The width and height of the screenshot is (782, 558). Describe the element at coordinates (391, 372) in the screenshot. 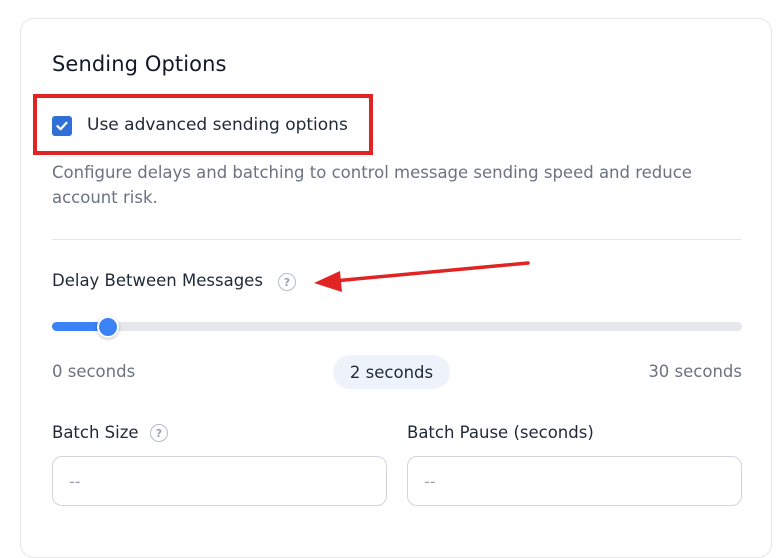

I see `delay-value-badge: 2 seconds` at that location.